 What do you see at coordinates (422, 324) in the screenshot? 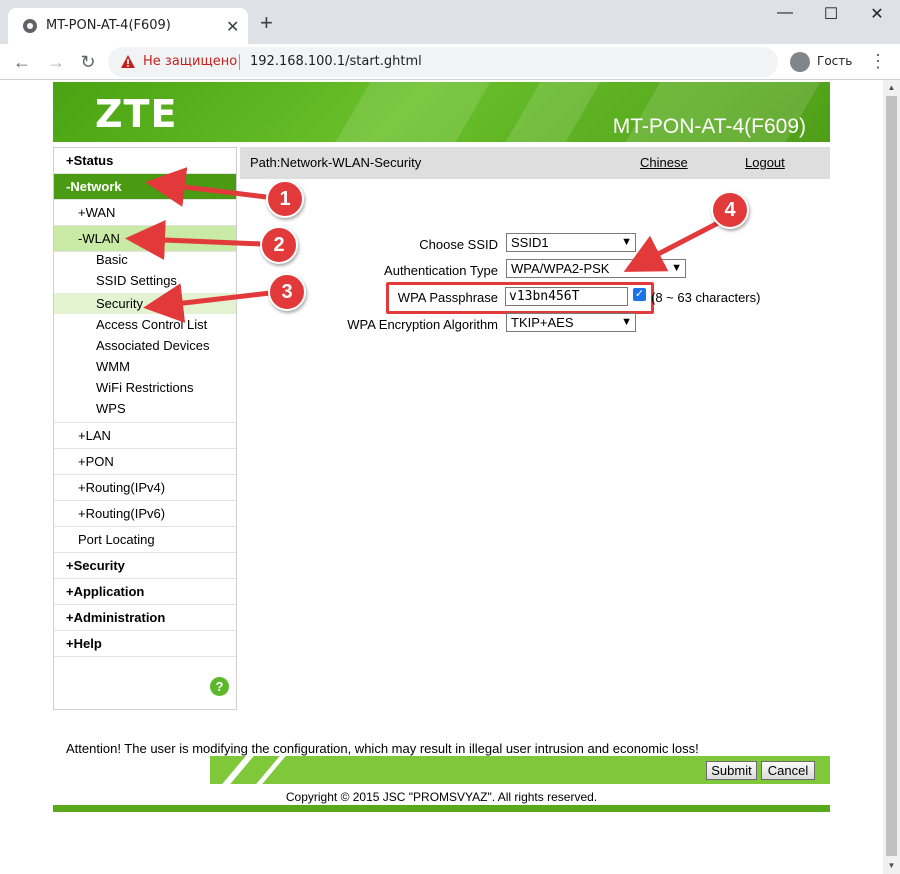
I see `encryption-label: WPA Encryption Algorithm` at bounding box center [422, 324].